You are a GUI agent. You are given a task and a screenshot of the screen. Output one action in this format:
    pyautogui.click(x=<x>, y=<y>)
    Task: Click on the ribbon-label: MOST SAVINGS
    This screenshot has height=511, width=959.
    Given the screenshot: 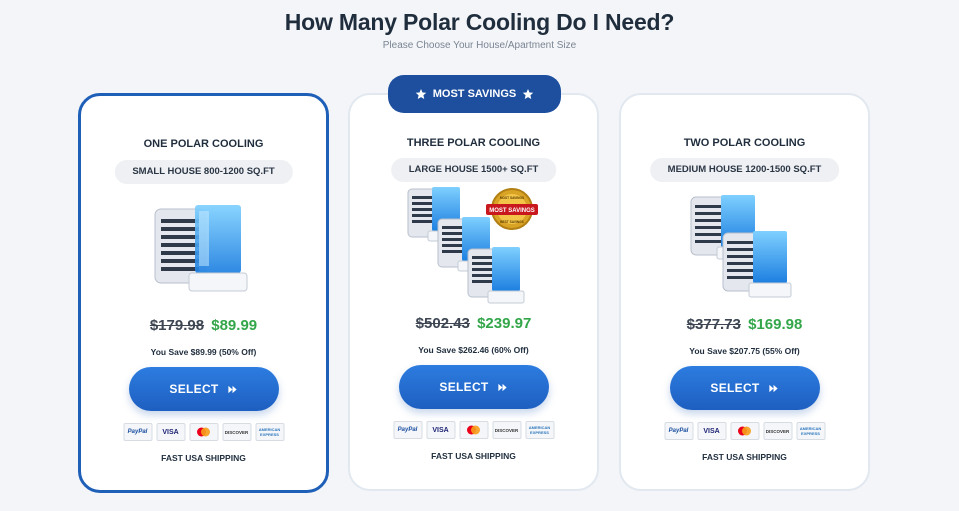 What is the action you would take?
    pyautogui.click(x=474, y=94)
    